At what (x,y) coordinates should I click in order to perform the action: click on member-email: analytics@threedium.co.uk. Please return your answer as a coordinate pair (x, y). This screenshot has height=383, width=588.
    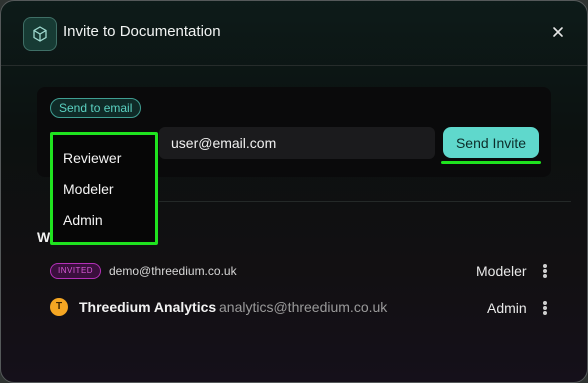
    Looking at the image, I should click on (303, 307).